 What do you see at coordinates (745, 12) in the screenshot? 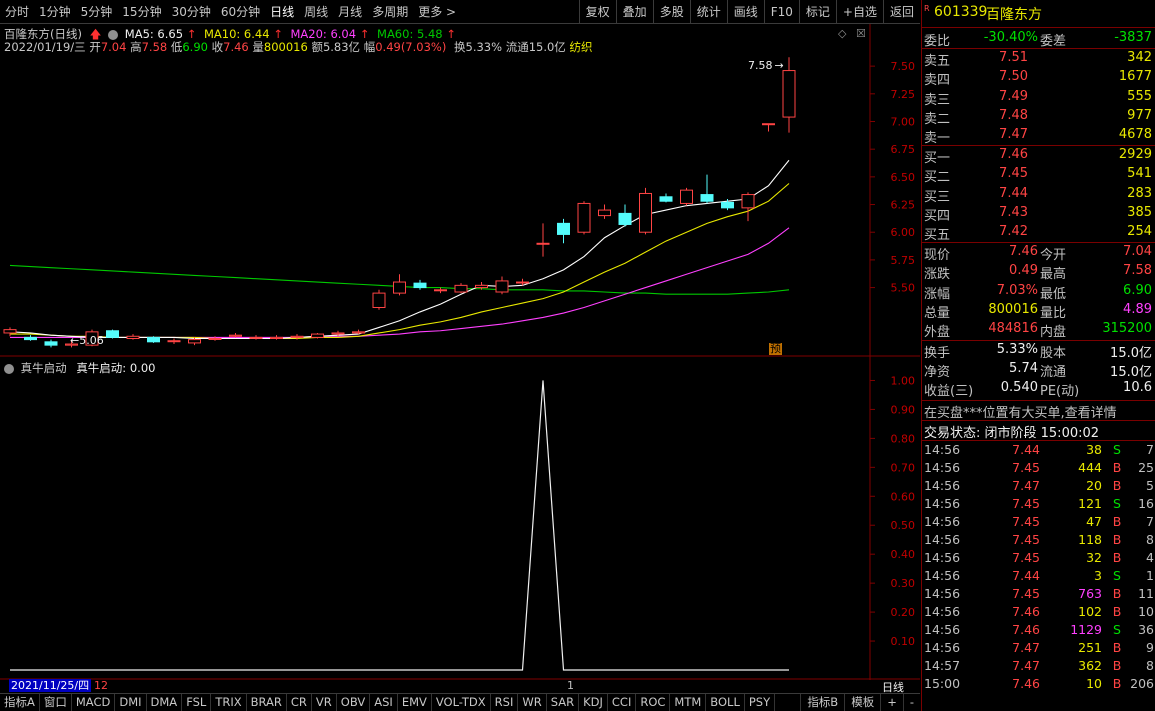
I see `toolbar-button: 画线` at bounding box center [745, 12].